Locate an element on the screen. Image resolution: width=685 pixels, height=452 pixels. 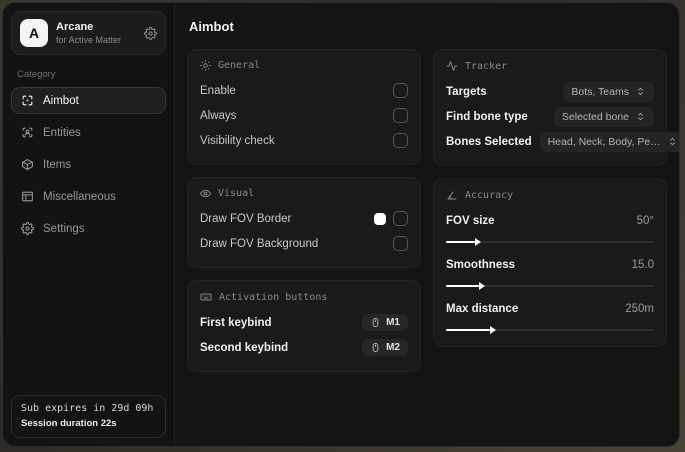
setting-label: Second keybind is located at coordinates (244, 347).